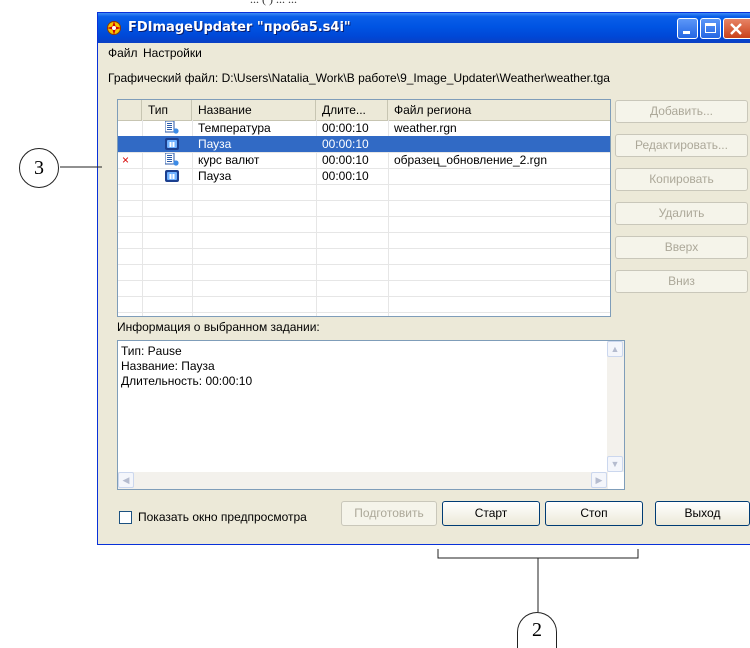  Describe the element at coordinates (537, 630) in the screenshot. I see `callout-2: 2` at that location.